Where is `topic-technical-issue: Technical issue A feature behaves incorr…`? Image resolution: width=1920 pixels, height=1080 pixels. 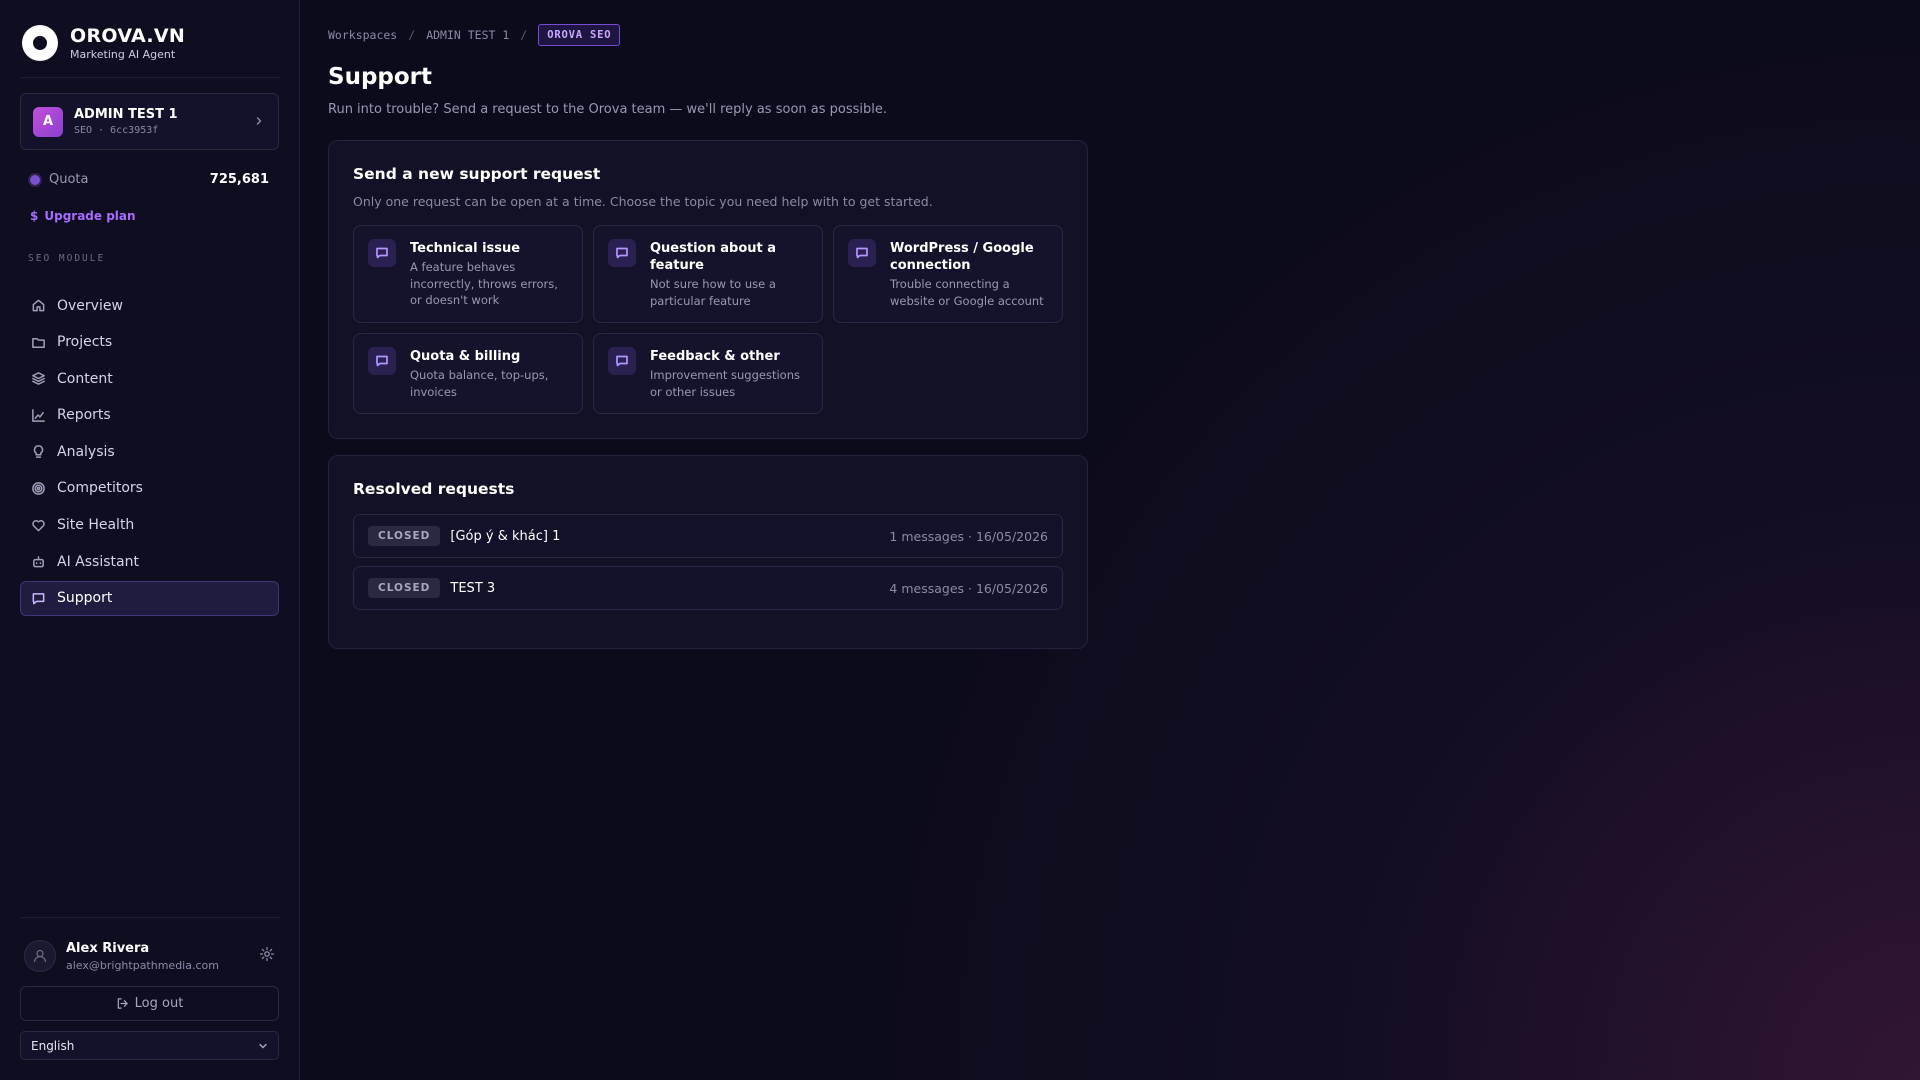
topic-technical-issue: Technical issue A feature behaves incorr… is located at coordinates (468, 274).